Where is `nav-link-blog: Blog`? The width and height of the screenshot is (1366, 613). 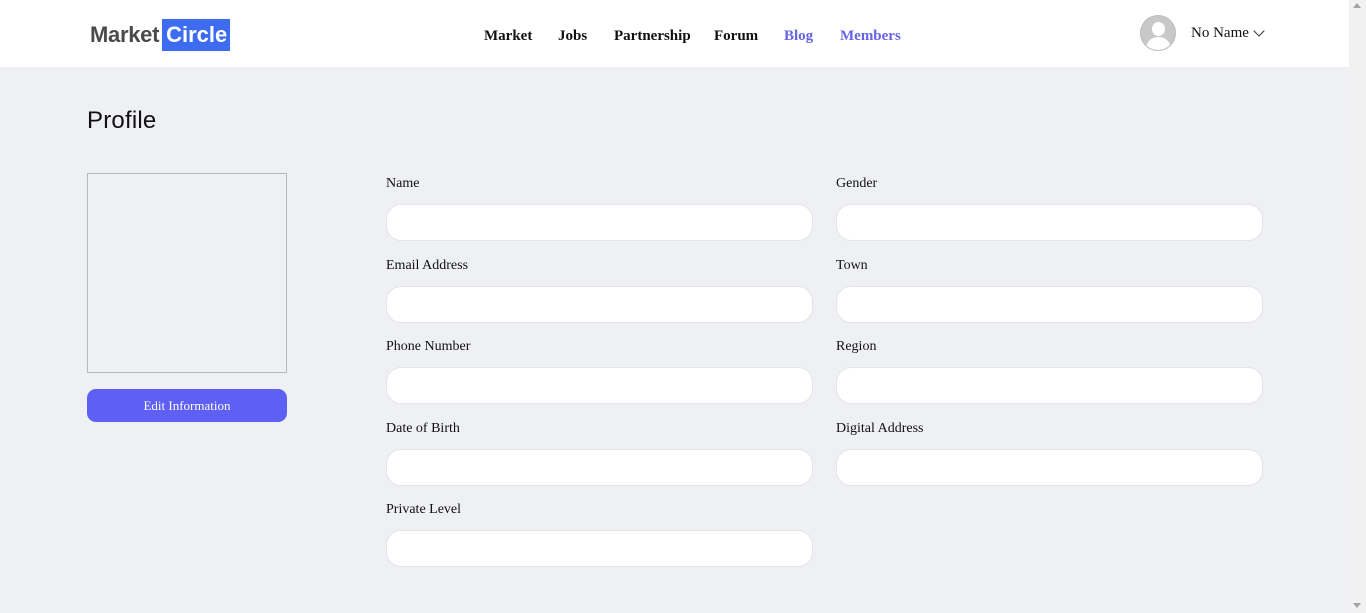
nav-link-blog: Blog is located at coordinates (798, 36).